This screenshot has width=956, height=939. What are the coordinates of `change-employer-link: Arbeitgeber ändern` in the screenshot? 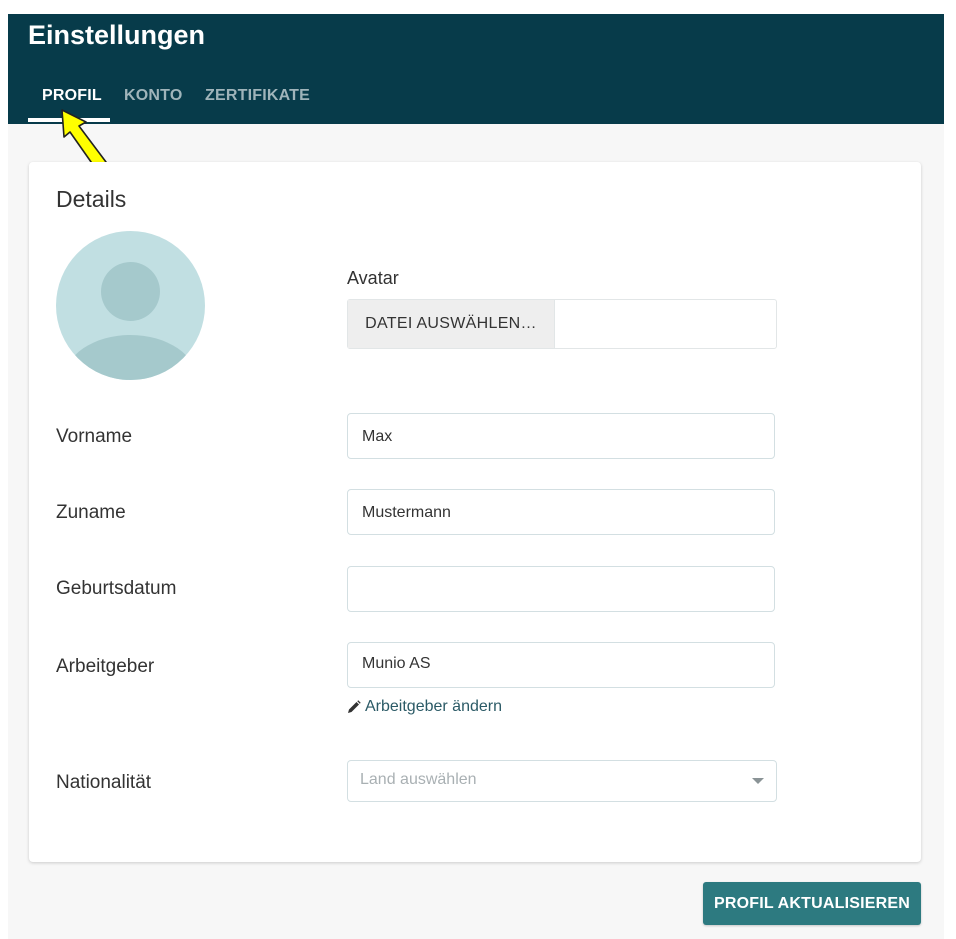 It's located at (424, 707).